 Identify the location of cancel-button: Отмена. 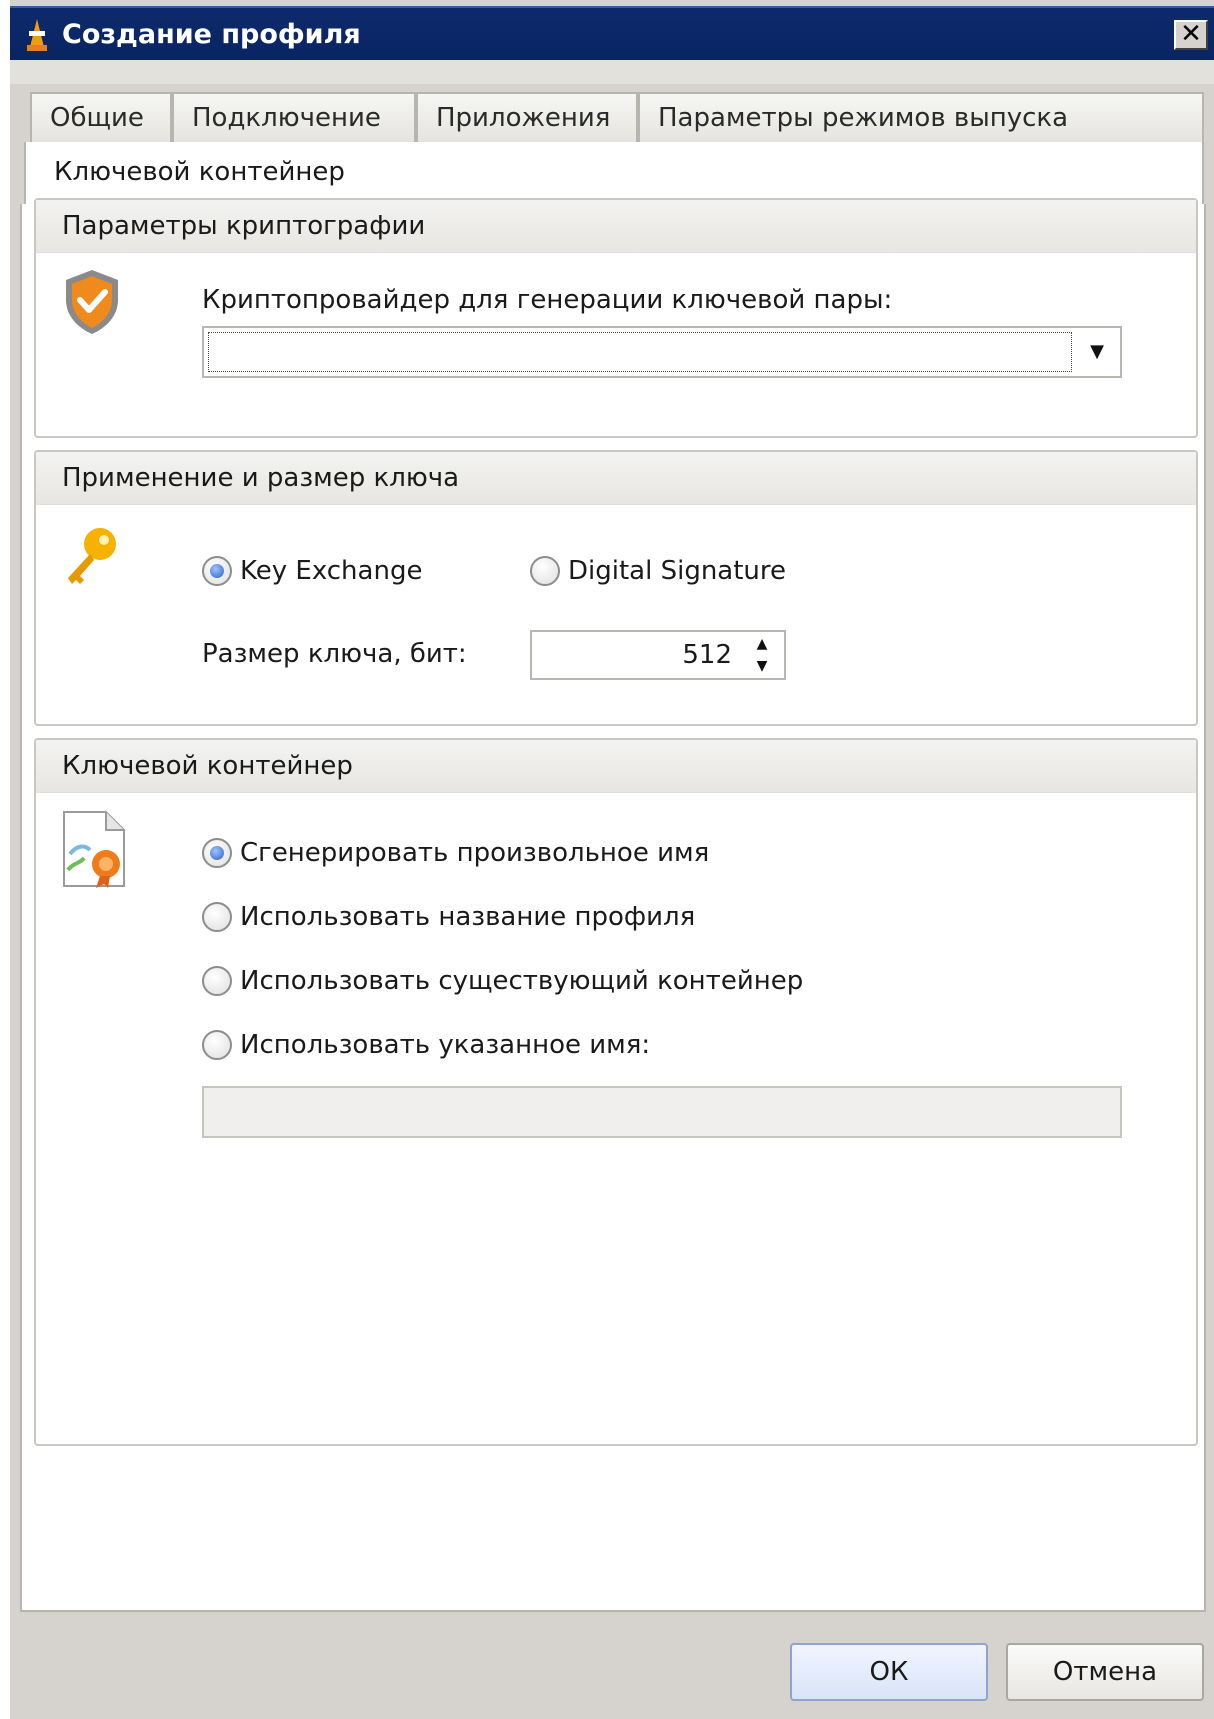
(1105, 1672).